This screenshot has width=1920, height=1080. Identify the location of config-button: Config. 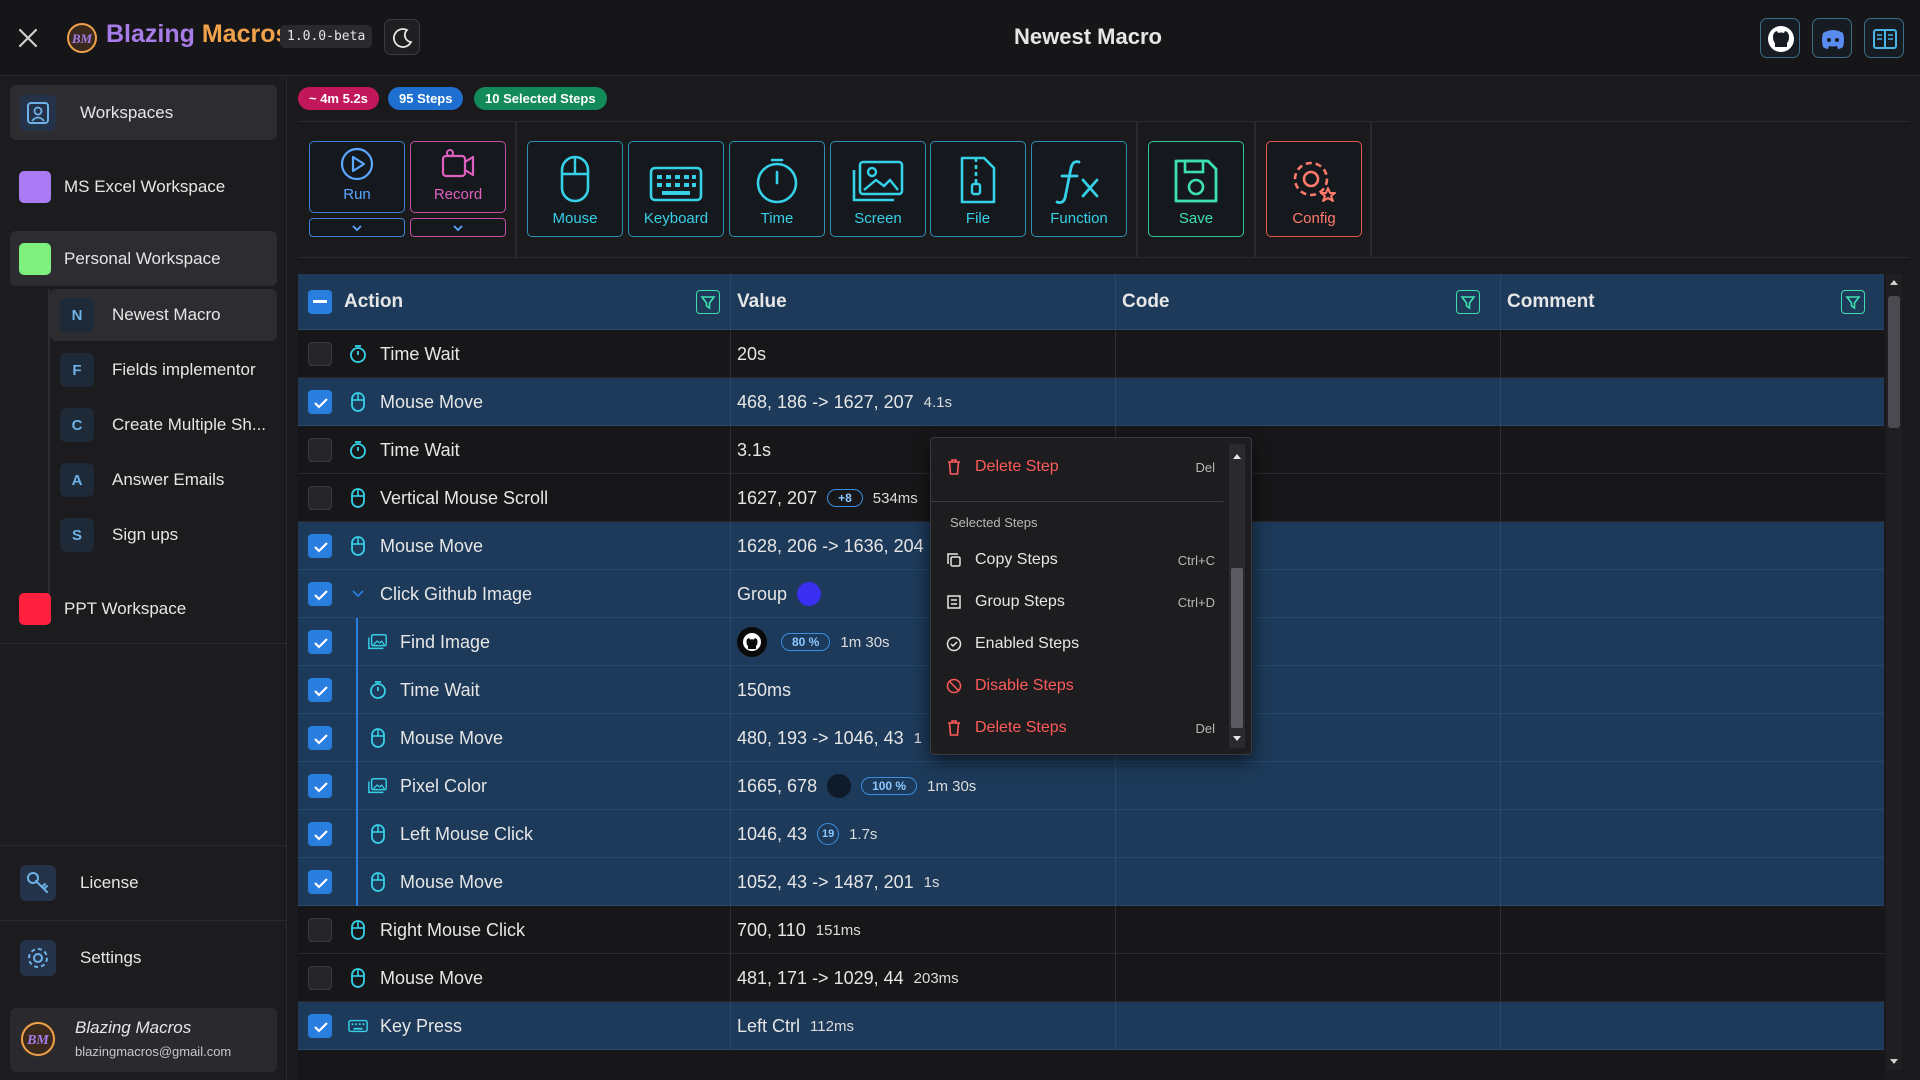
(1314, 189).